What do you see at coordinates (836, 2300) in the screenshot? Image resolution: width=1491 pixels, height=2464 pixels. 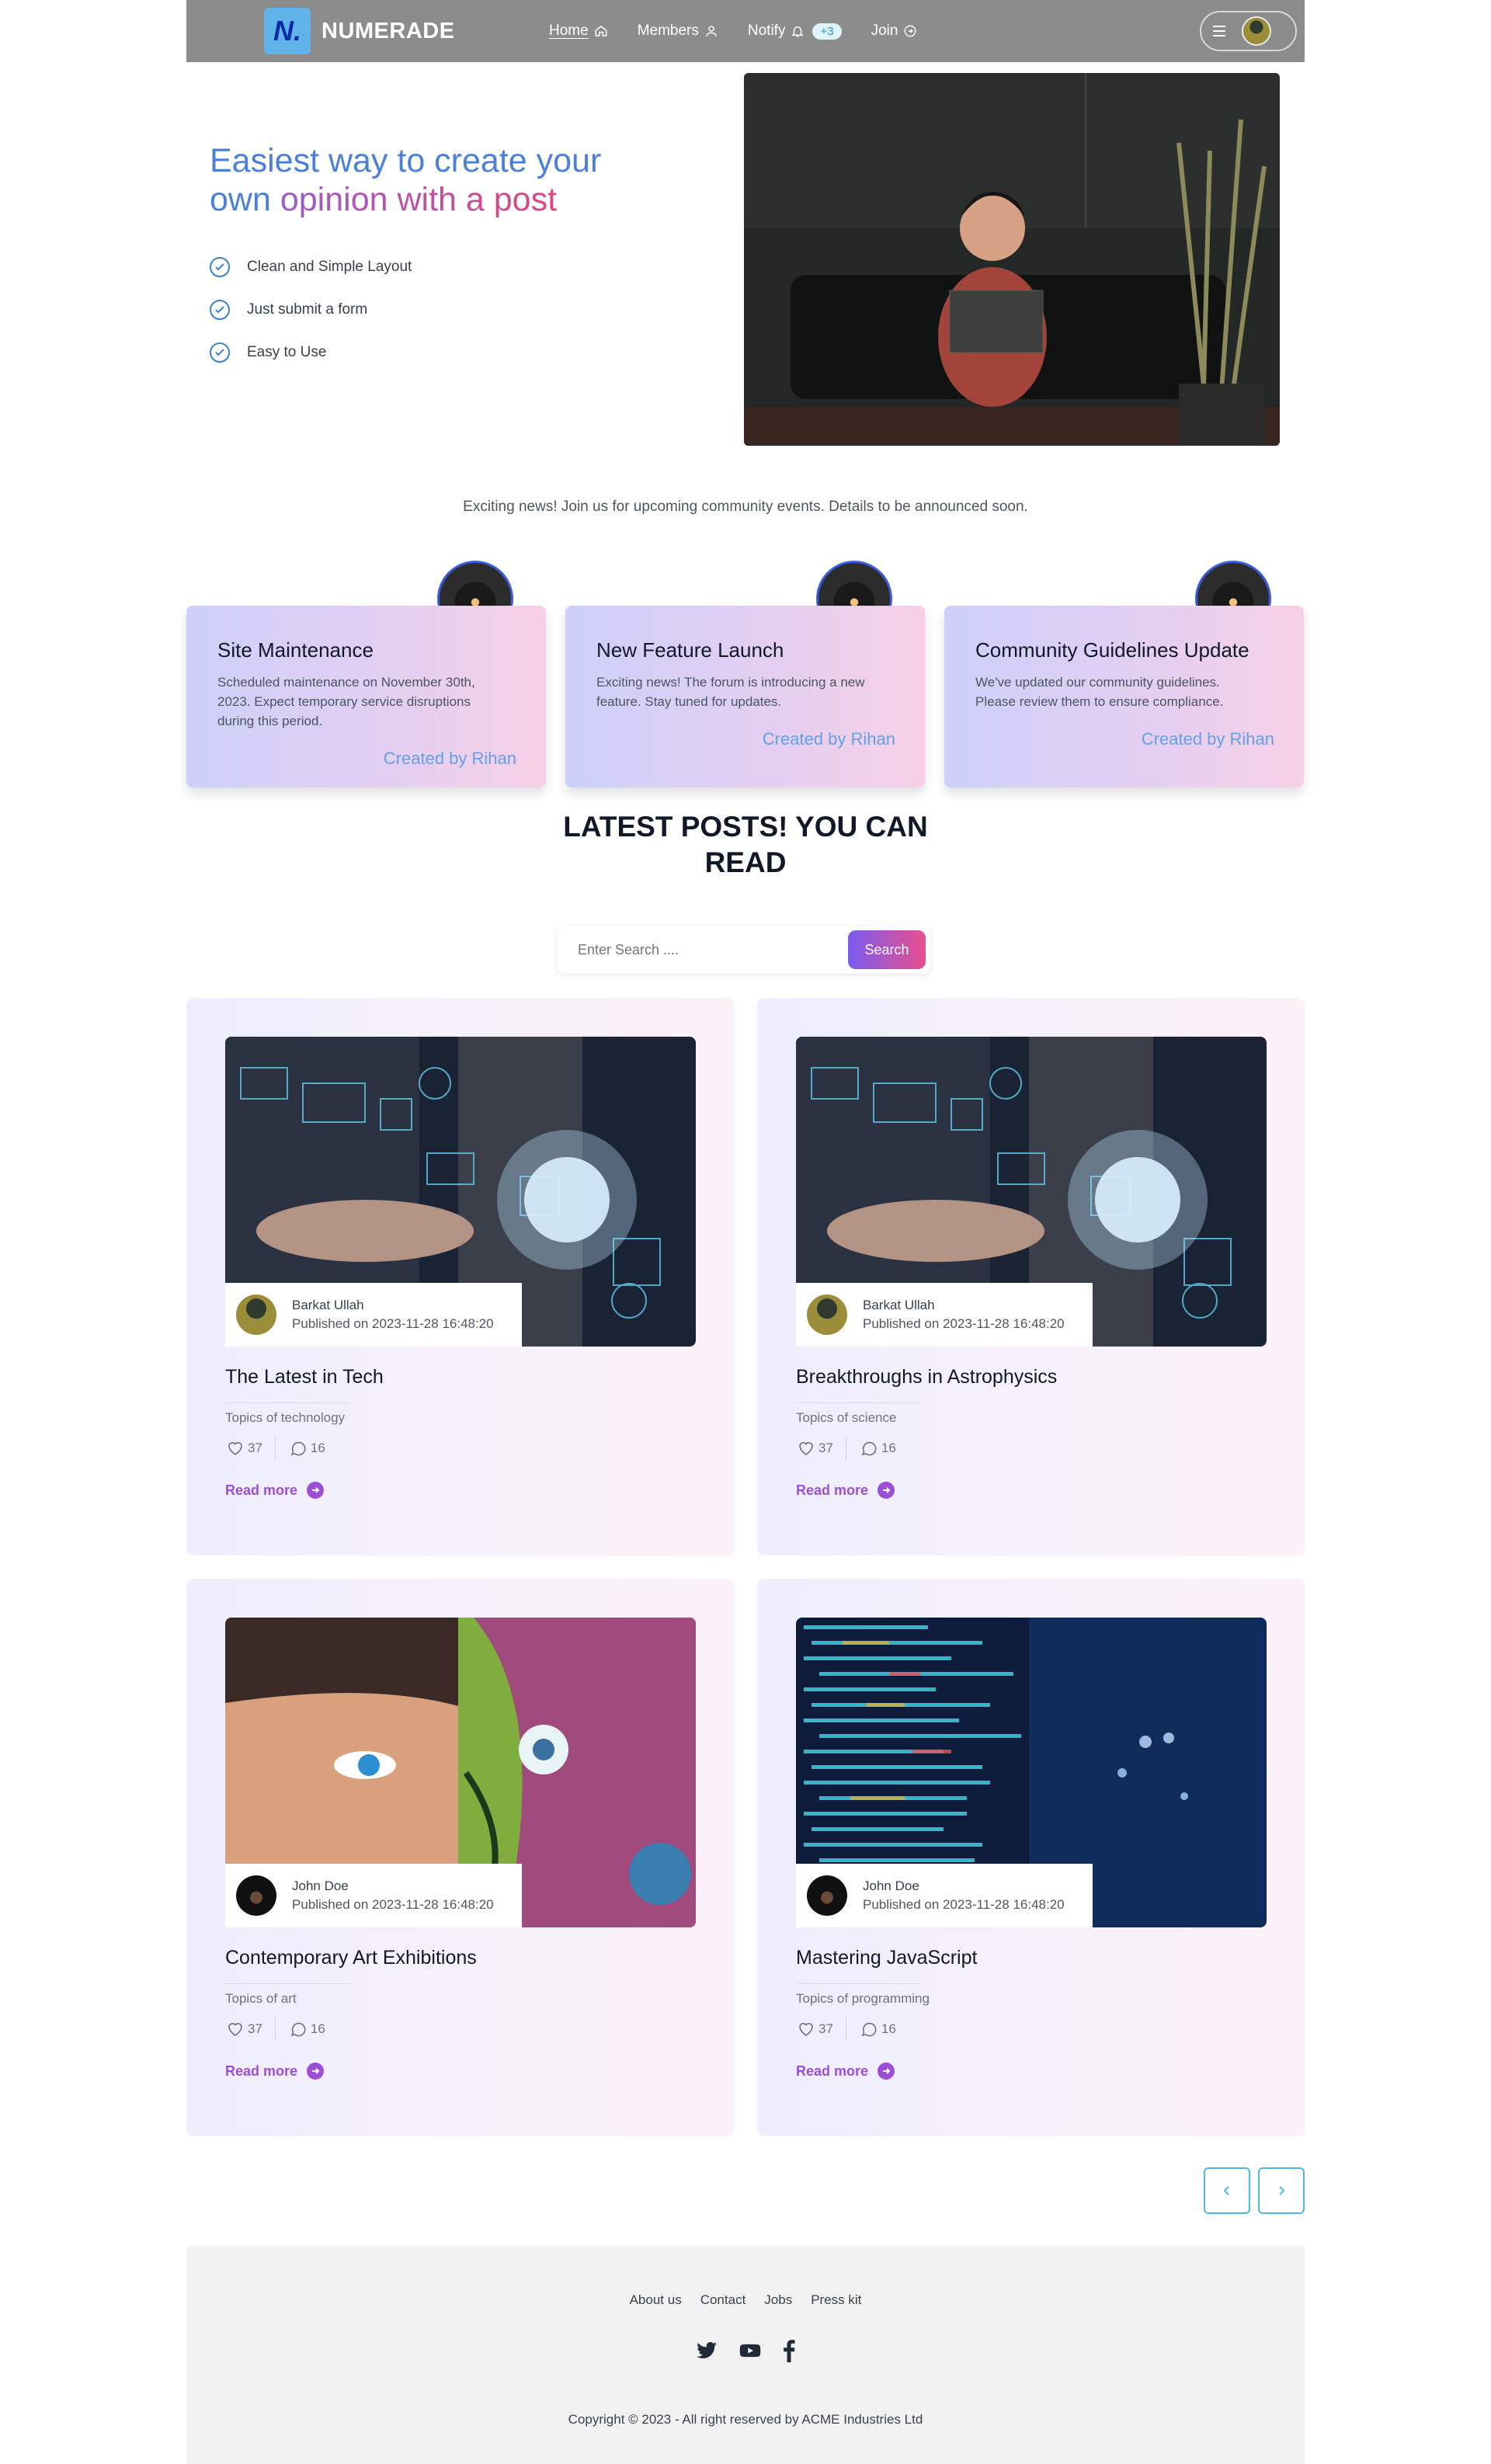 I see `footer-link-press-kit: Press kit` at bounding box center [836, 2300].